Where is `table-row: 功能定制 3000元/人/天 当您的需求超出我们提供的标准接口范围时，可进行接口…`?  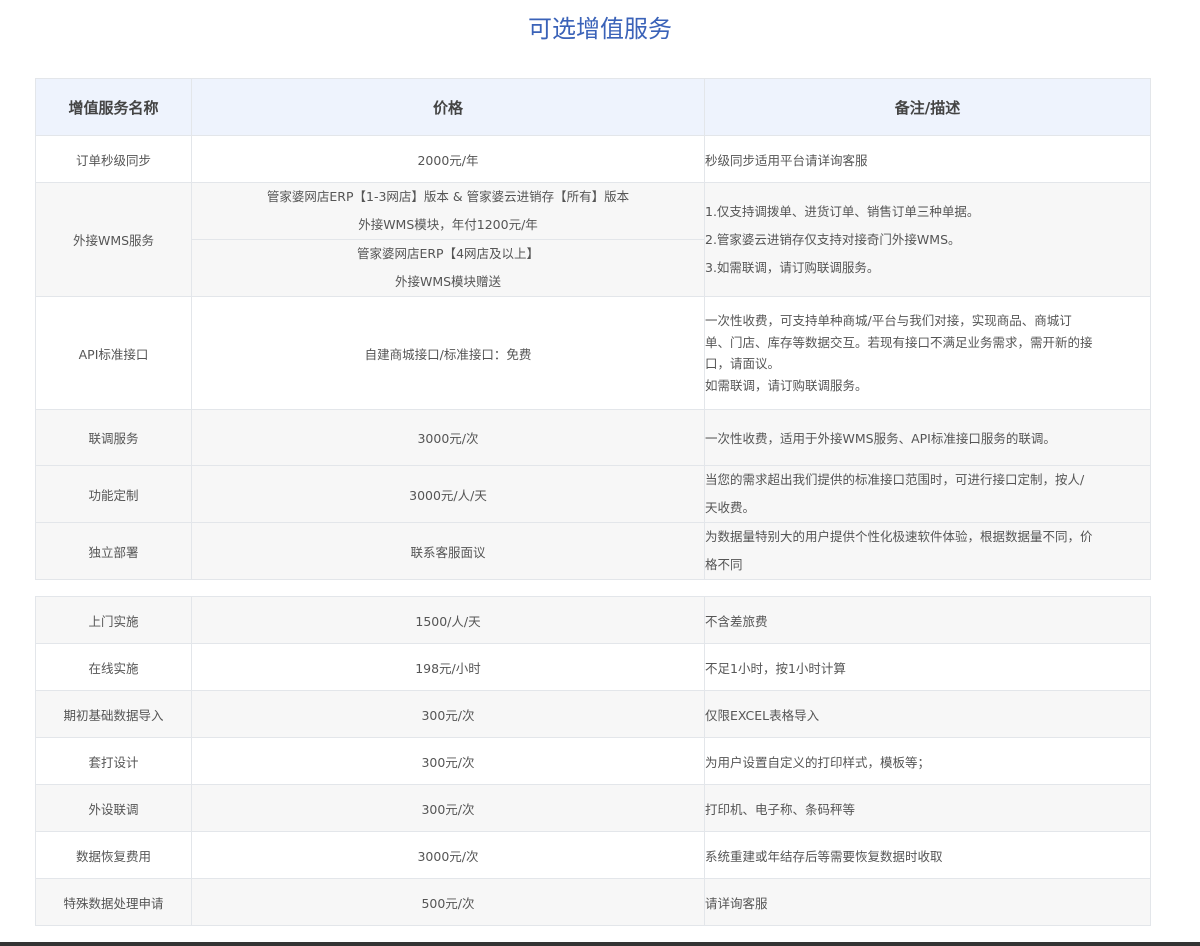
table-row: 功能定制 3000元/人/天 当您的需求超出我们提供的标准接口范围时，可进行接口… is located at coordinates (593, 494).